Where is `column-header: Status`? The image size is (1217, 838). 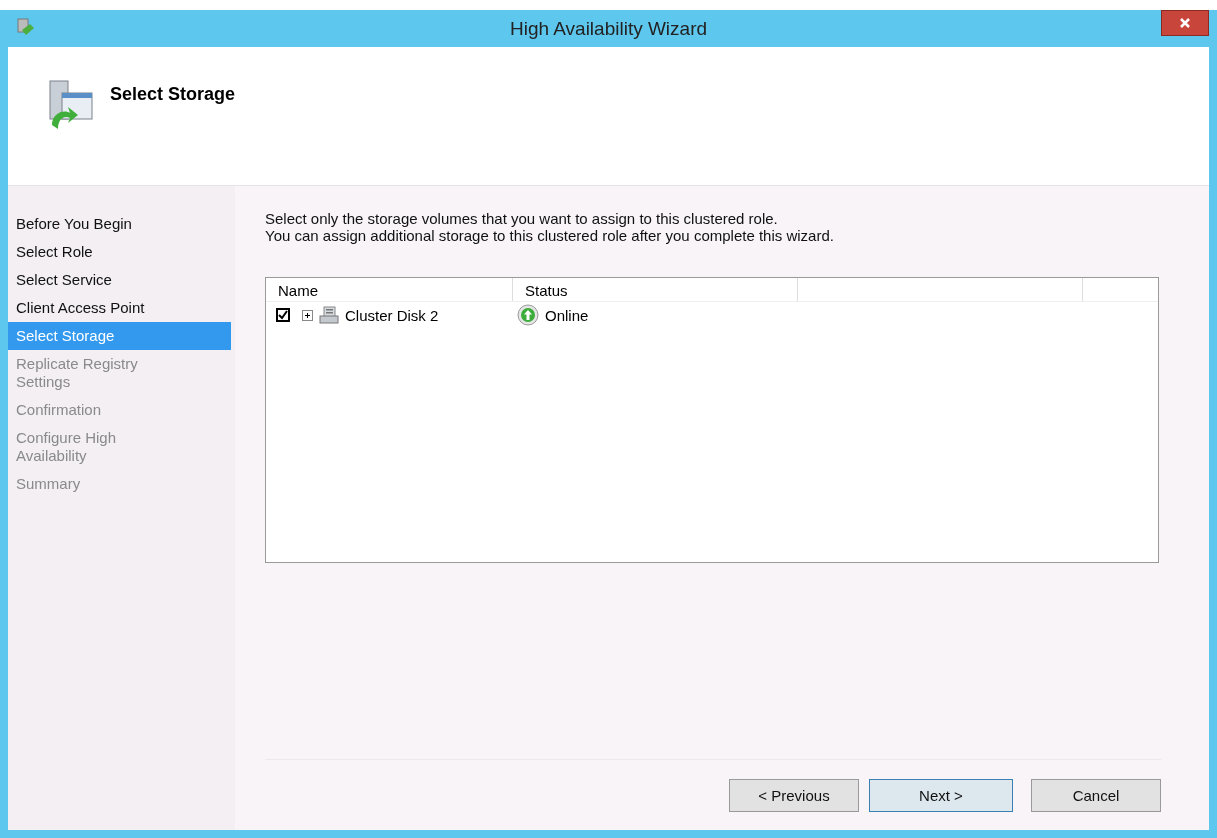 column-header: Status is located at coordinates (655, 289).